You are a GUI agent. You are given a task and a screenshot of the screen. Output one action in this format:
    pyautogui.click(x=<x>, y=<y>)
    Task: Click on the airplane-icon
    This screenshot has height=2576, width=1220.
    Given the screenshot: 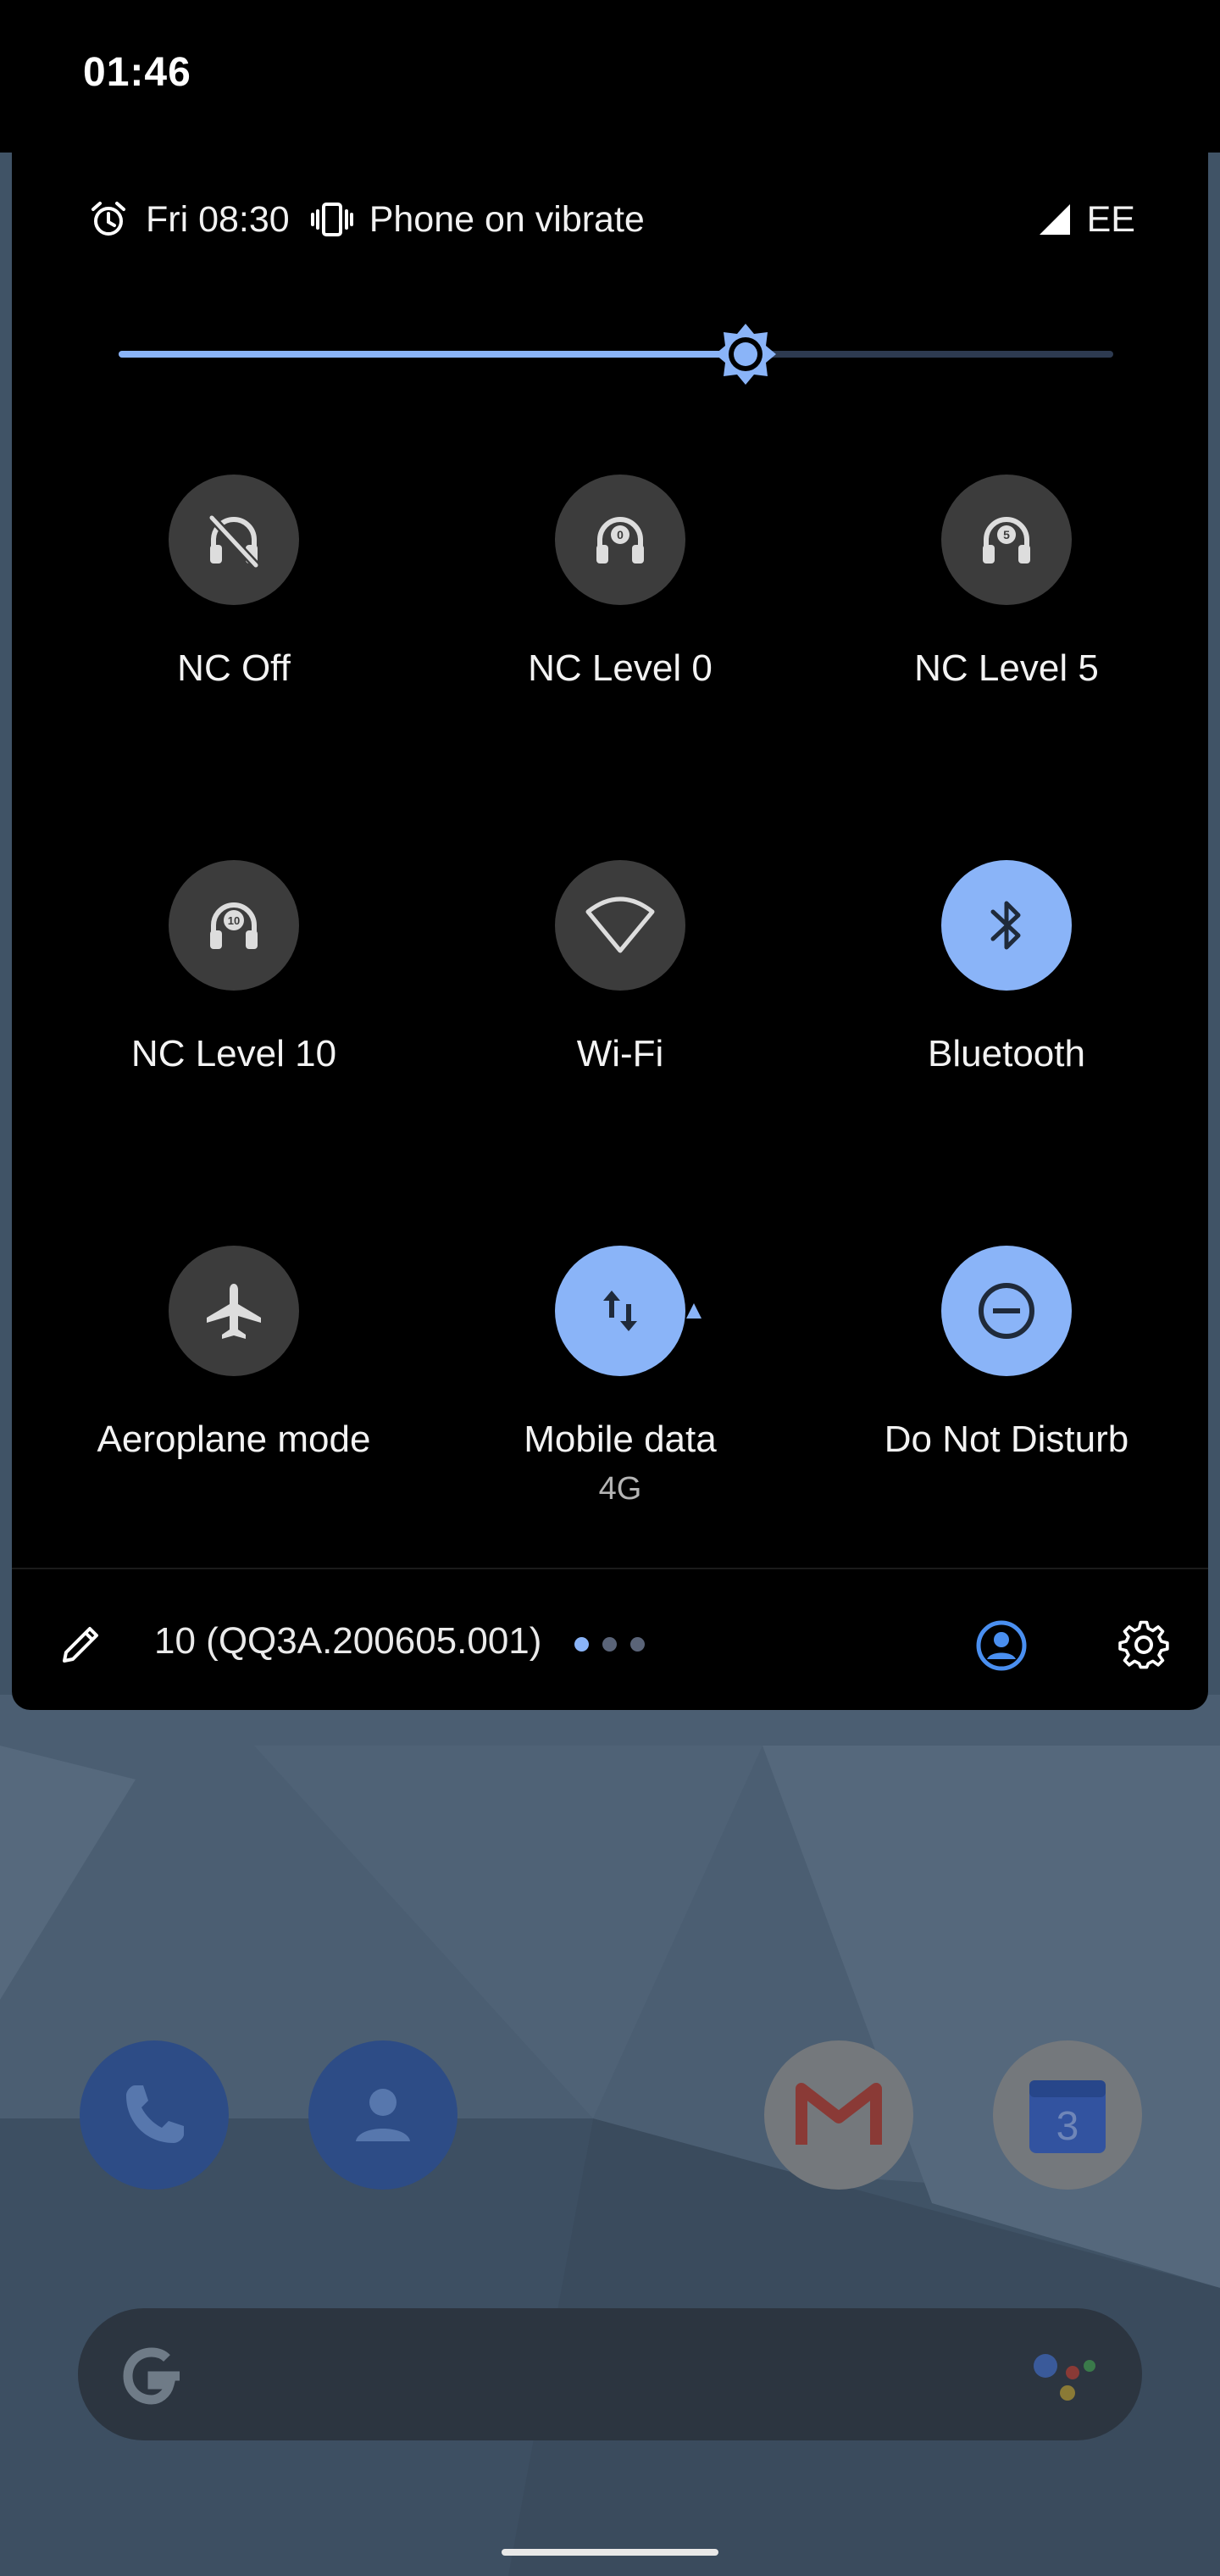 What is the action you would take?
    pyautogui.click(x=234, y=1311)
    